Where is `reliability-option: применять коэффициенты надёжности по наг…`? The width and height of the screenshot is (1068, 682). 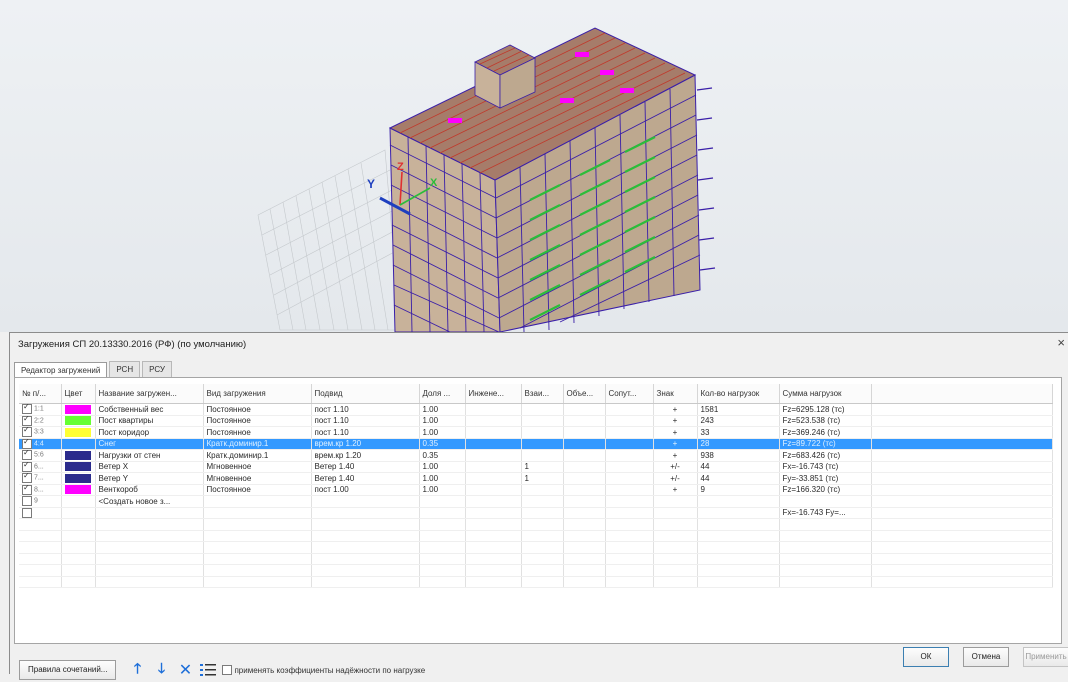
reliability-option: применять коэффициенты надёжности по наг… is located at coordinates (323, 670).